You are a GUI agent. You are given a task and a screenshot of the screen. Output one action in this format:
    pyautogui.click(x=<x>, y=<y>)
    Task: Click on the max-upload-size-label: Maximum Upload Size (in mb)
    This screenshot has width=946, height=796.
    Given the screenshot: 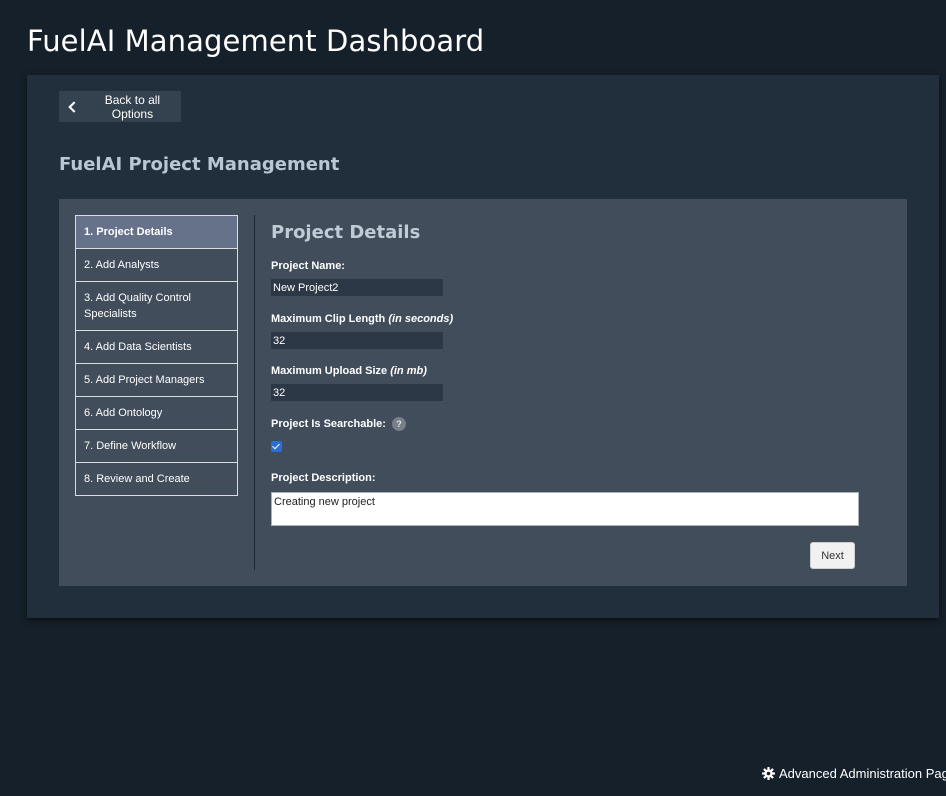 What is the action you would take?
    pyautogui.click(x=349, y=371)
    